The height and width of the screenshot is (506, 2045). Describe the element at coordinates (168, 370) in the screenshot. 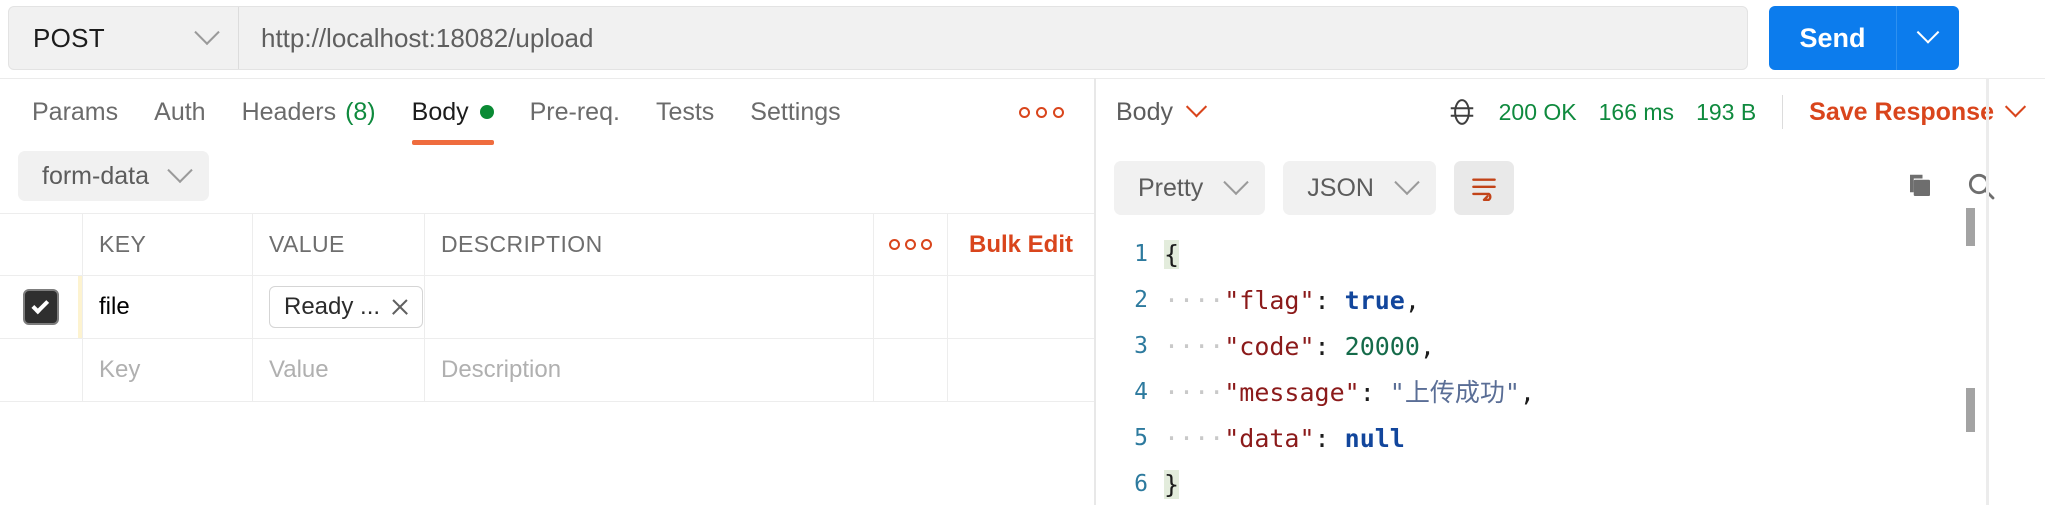

I see `new-row-key-input: Key` at that location.